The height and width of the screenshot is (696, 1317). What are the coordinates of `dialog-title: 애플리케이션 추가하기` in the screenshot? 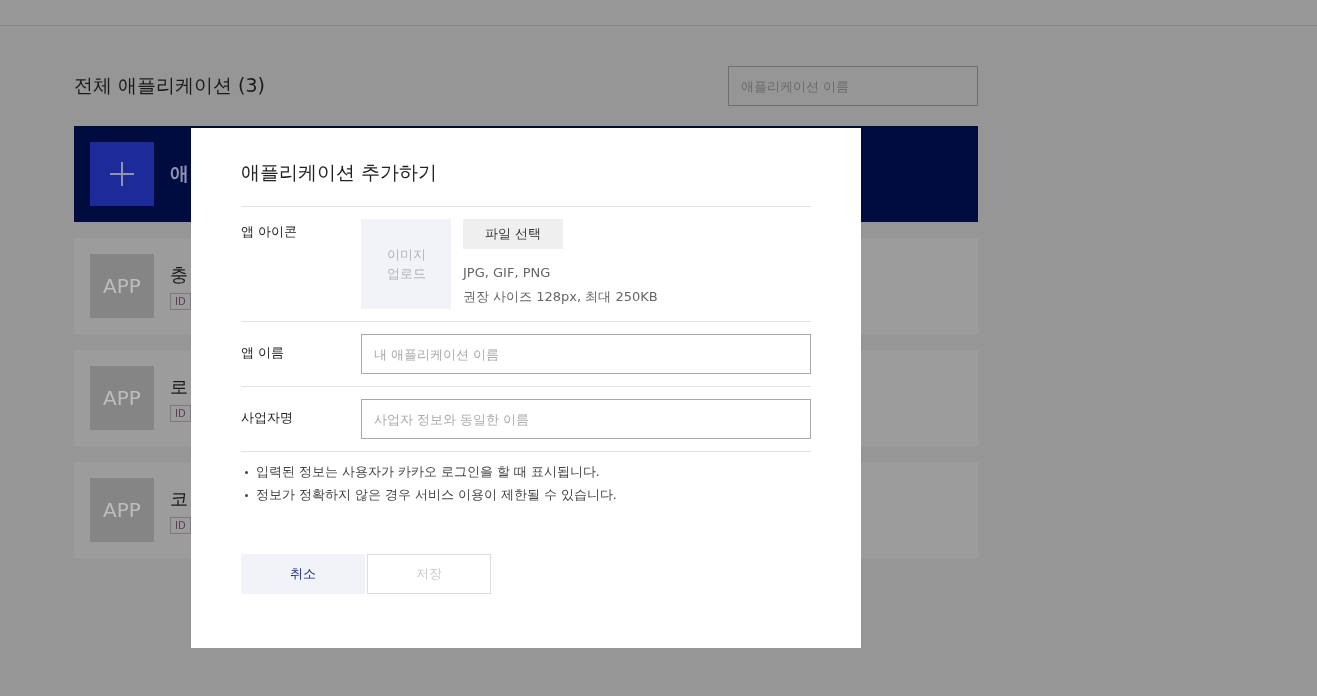 It's located at (526, 183).